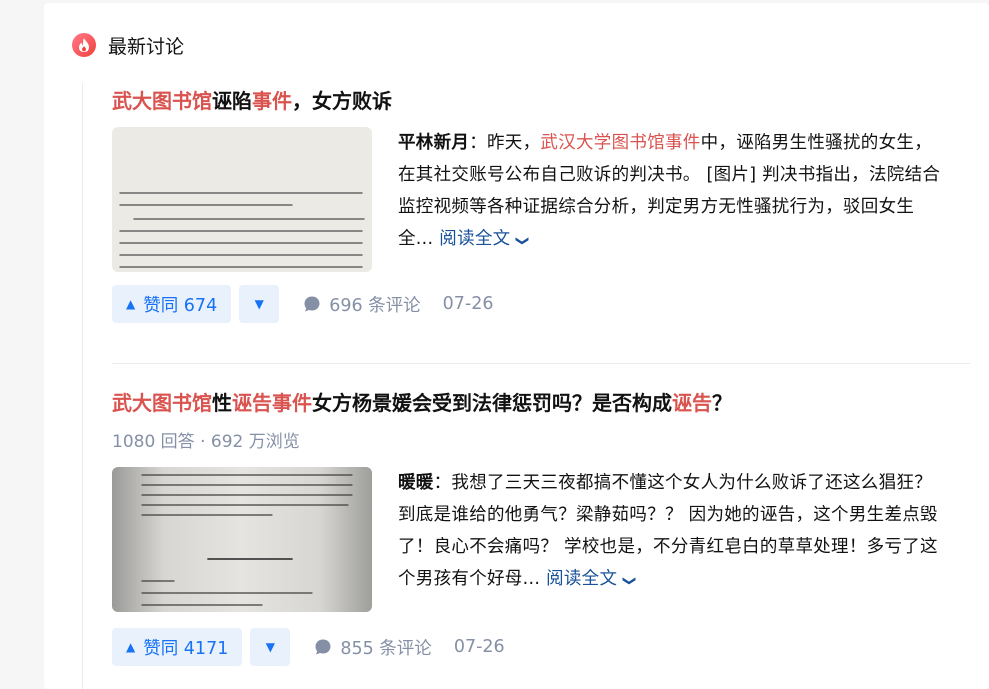 The image size is (989, 689). I want to click on title-part: 诬告, so click(692, 403).